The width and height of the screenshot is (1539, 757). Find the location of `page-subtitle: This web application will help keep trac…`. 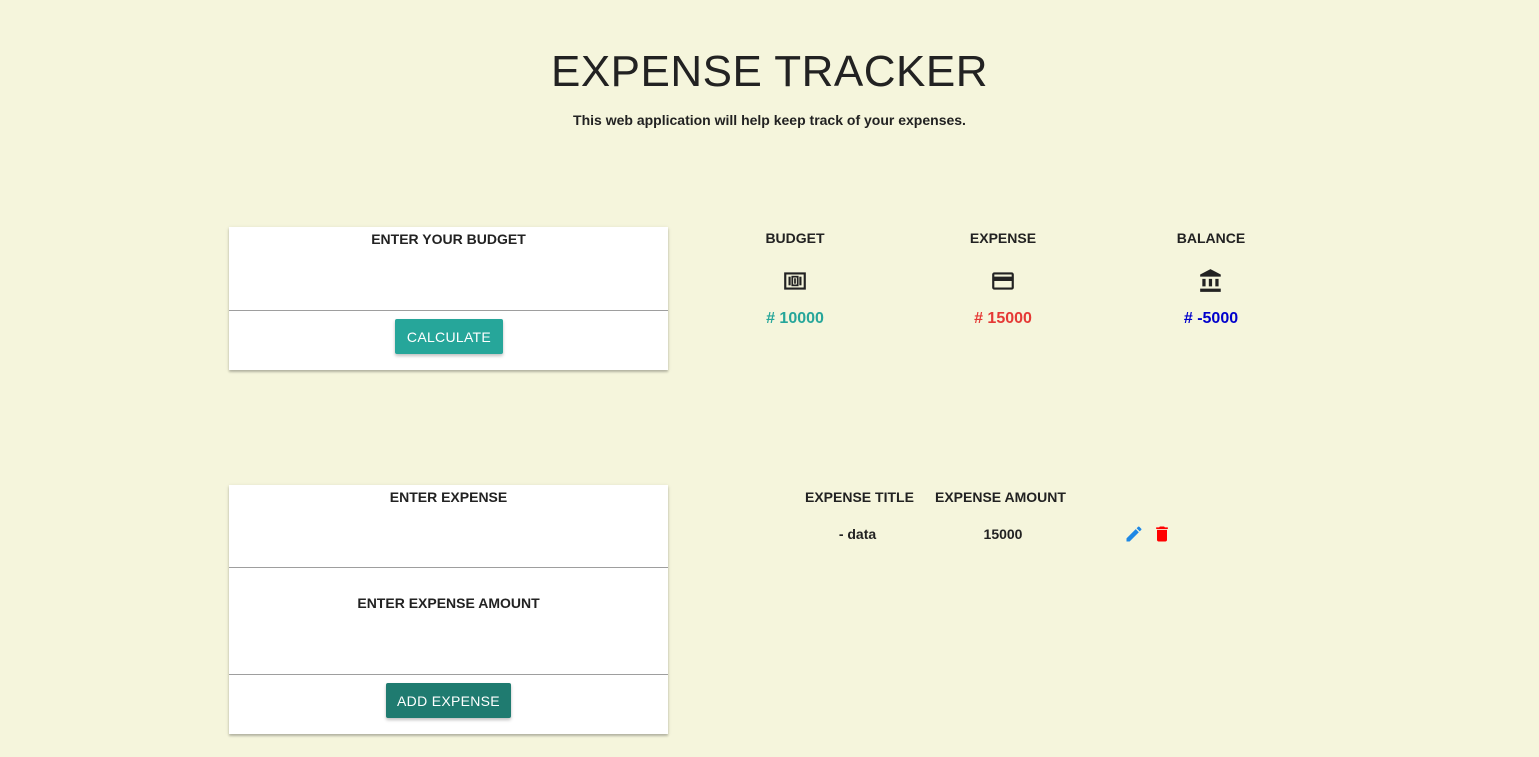

page-subtitle: This web application will help keep trac… is located at coordinates (769, 120).